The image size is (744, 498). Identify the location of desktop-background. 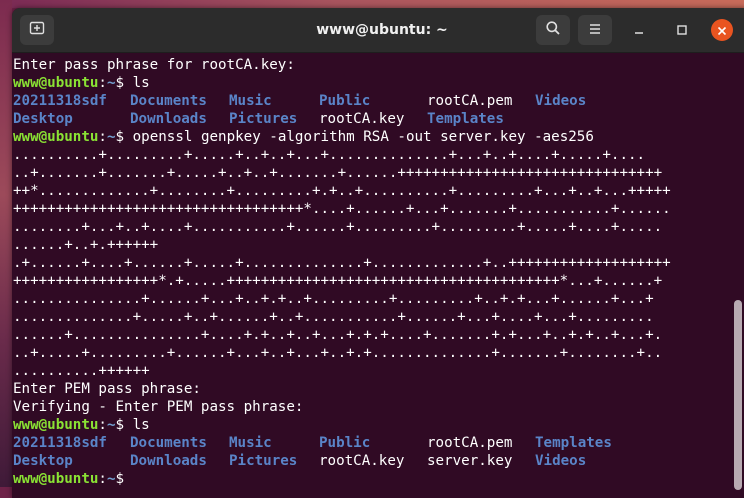
(372, 4).